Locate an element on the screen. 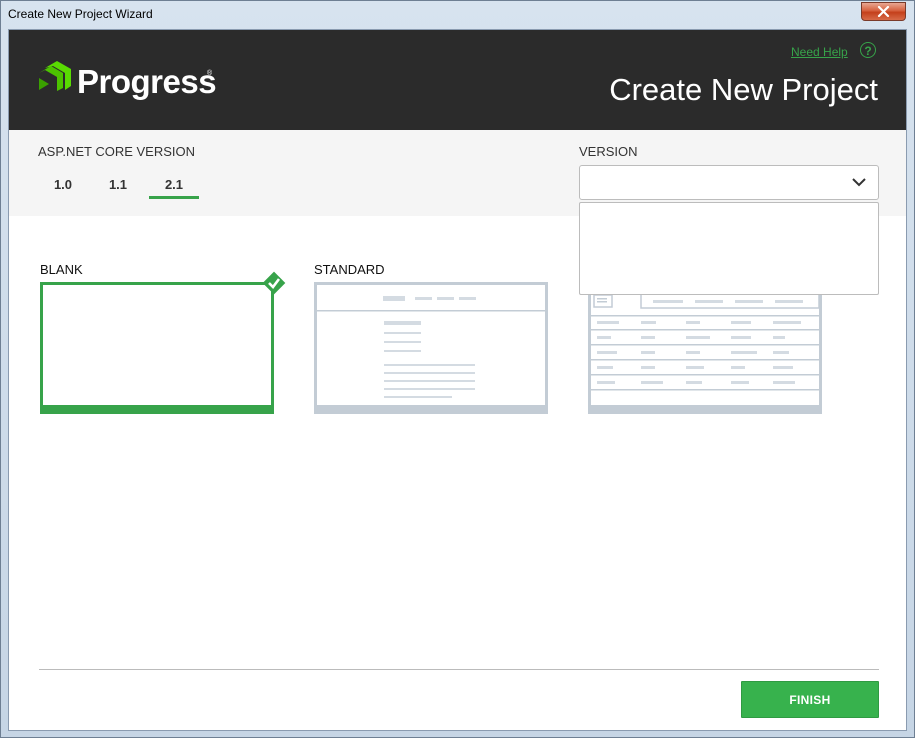  standard-template-thumbnail is located at coordinates (431, 347).